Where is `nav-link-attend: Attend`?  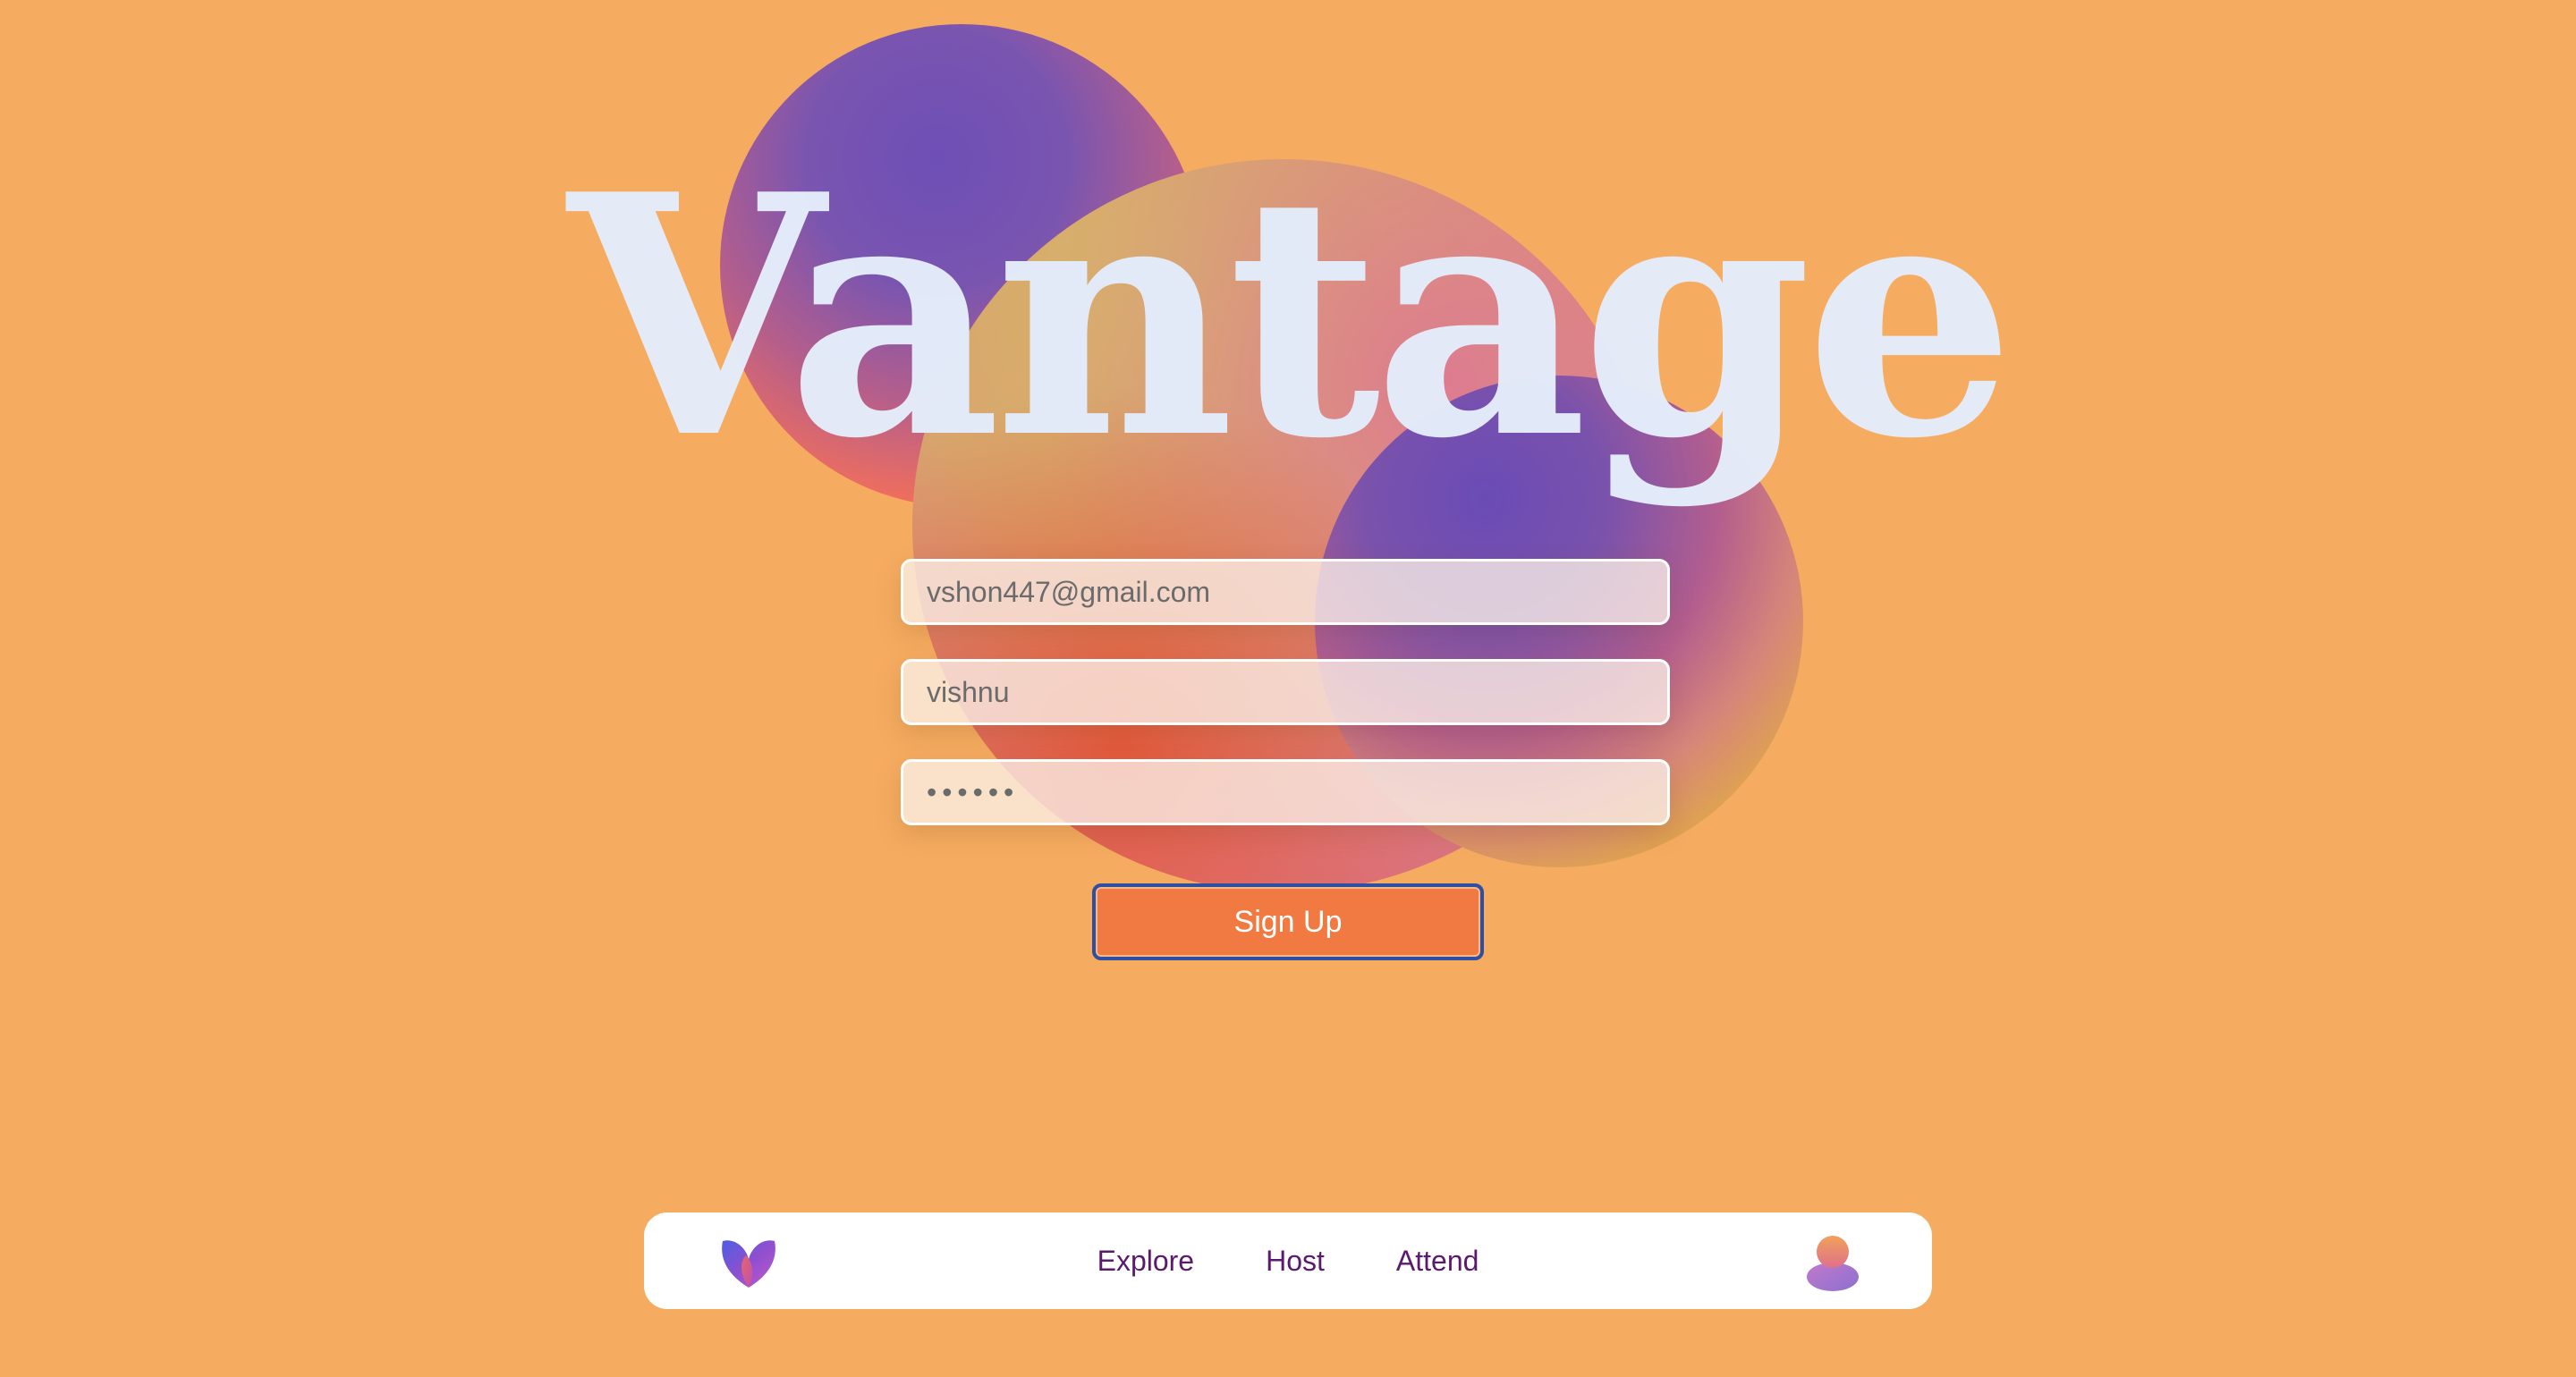
nav-link-attend: Attend is located at coordinates (1437, 1261).